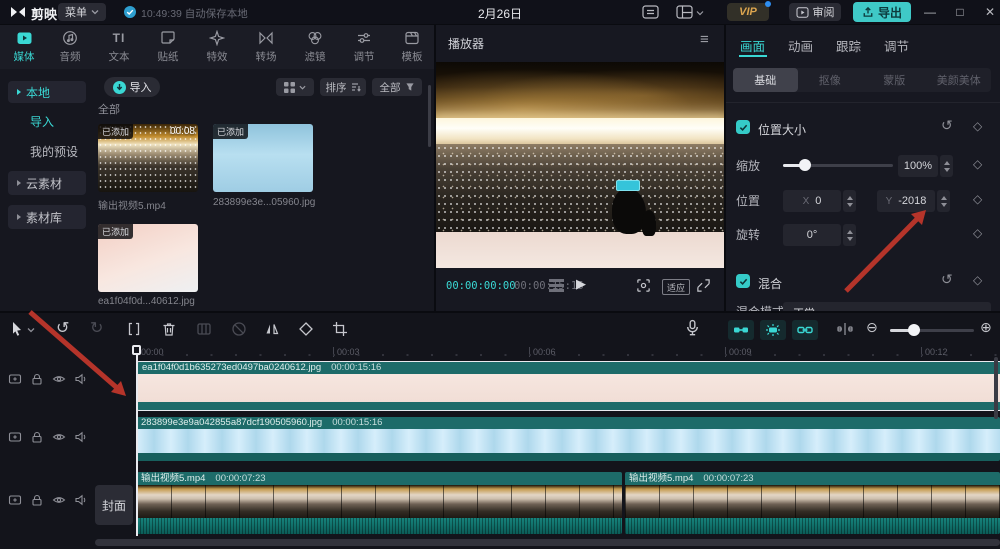  What do you see at coordinates (773, 330) in the screenshot?
I see `auto-snap-toggle` at bounding box center [773, 330].